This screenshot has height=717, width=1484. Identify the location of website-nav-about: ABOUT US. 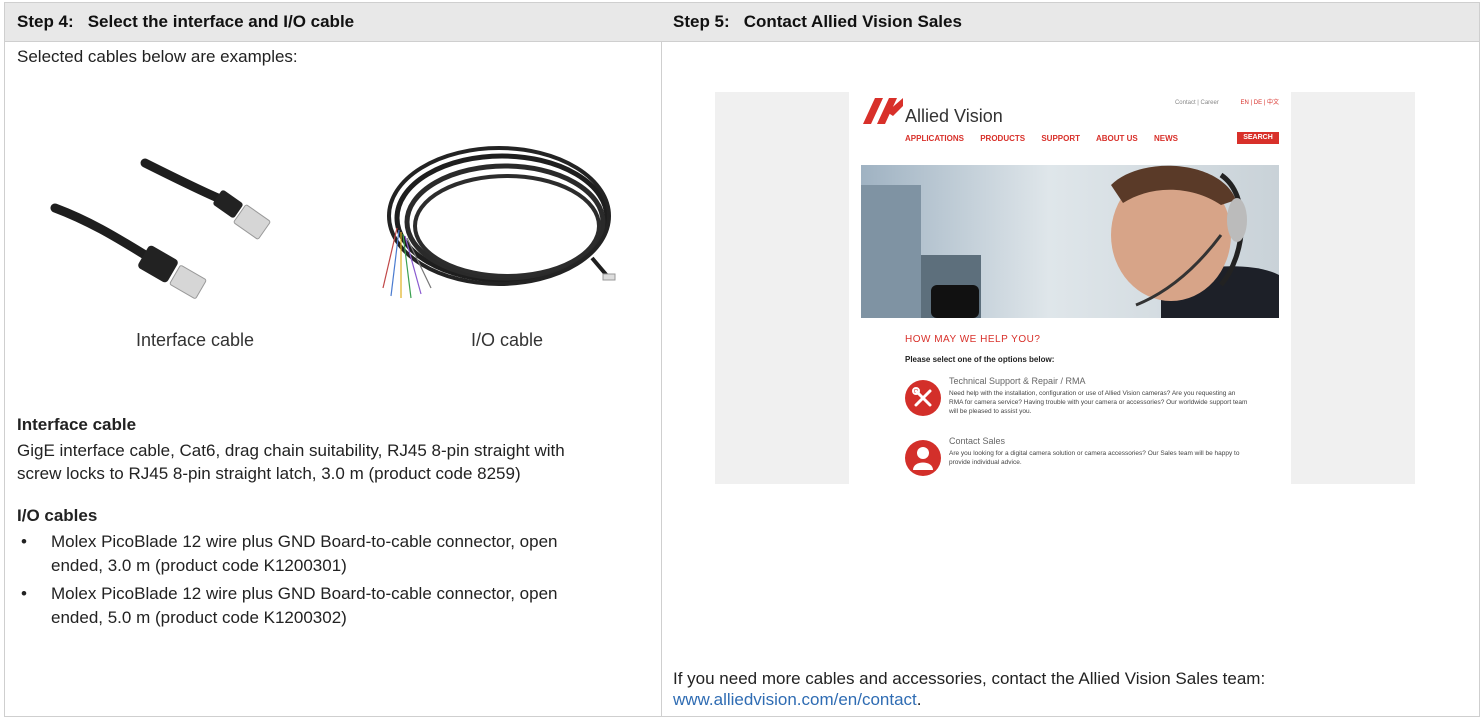
(1117, 138).